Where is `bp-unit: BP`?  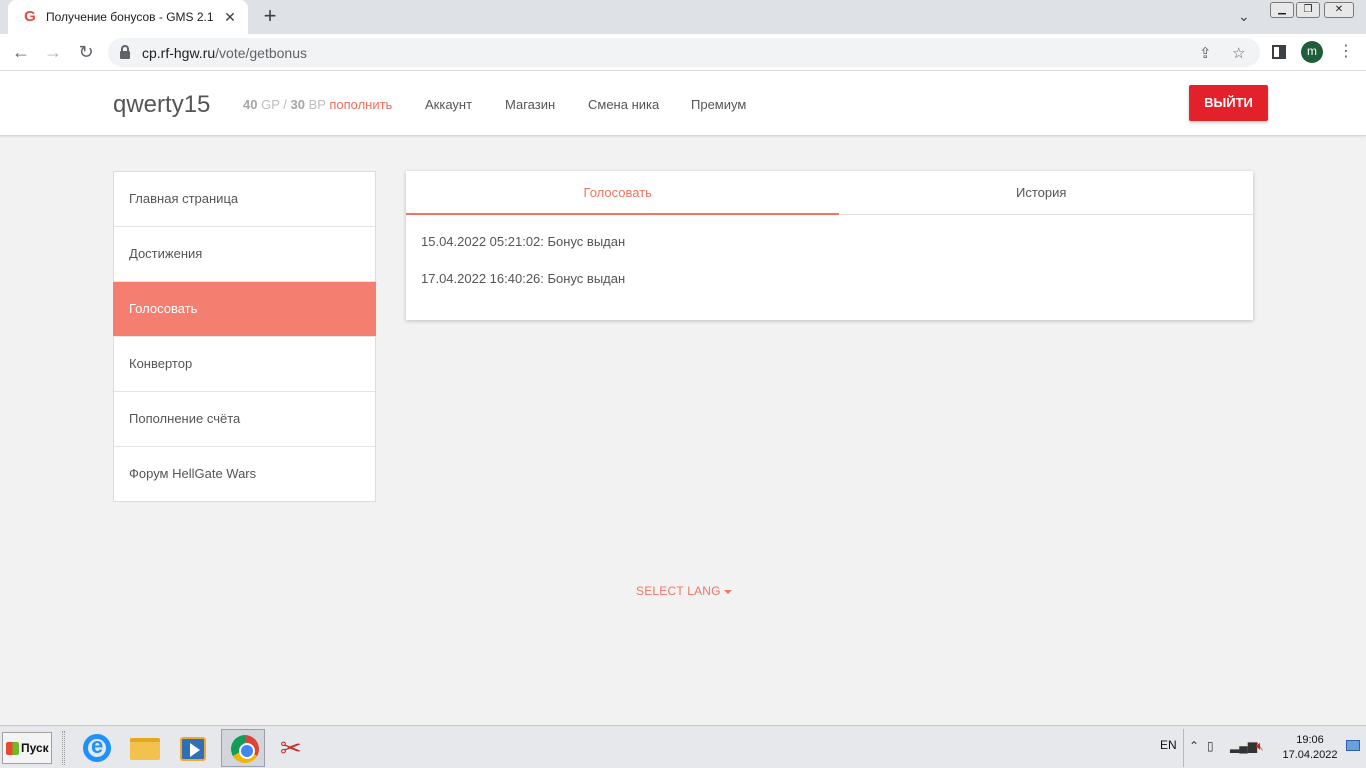
bp-unit: BP is located at coordinates (317, 104).